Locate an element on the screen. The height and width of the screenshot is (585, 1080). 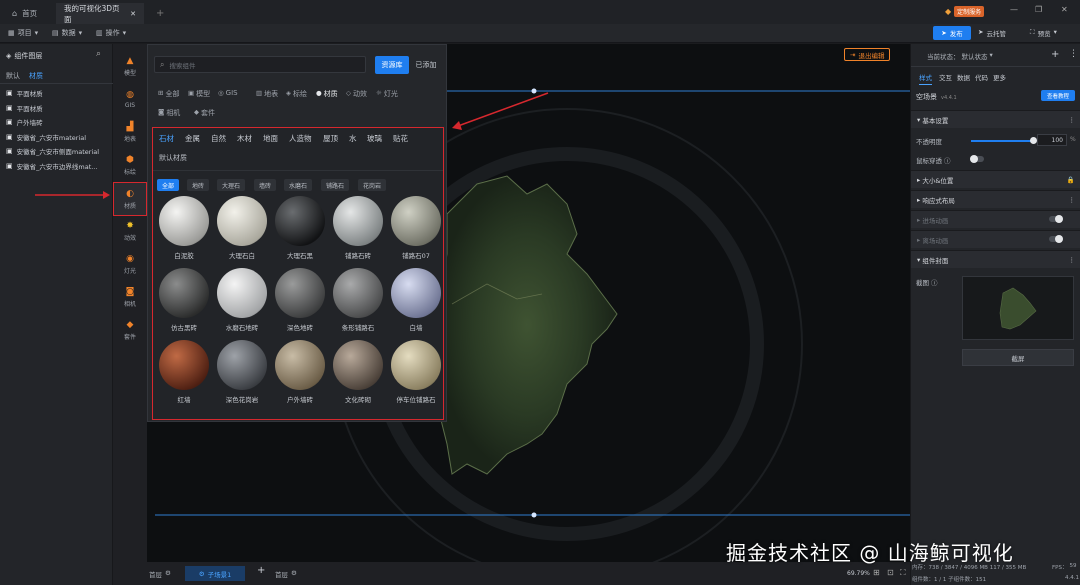
preview-button: ⛶ 预览 ▾ is located at coordinates (1043, 33).